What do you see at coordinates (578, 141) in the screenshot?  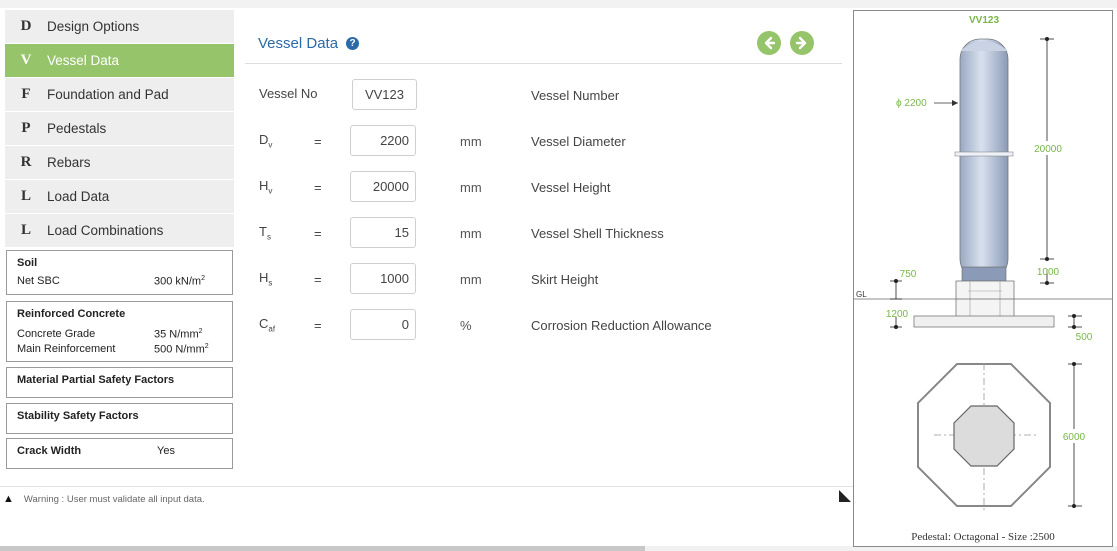 I see `vessel-diameter-description: Vessel Diameter` at bounding box center [578, 141].